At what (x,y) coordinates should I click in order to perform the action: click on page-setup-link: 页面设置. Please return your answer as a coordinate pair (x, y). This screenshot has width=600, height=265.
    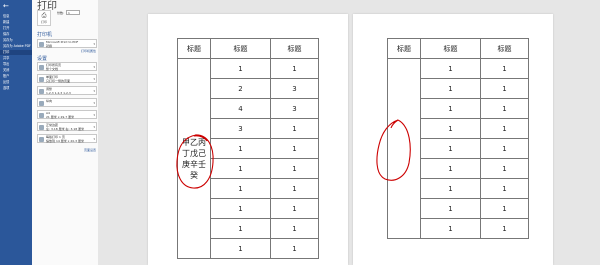
    Looking at the image, I should click on (90, 150).